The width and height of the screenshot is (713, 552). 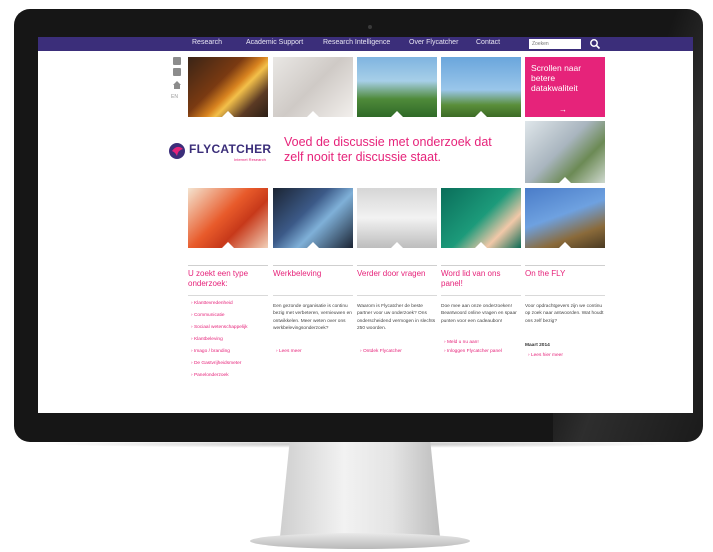 What do you see at coordinates (228, 218) in the screenshot?
I see `tile-robot-image` at bounding box center [228, 218].